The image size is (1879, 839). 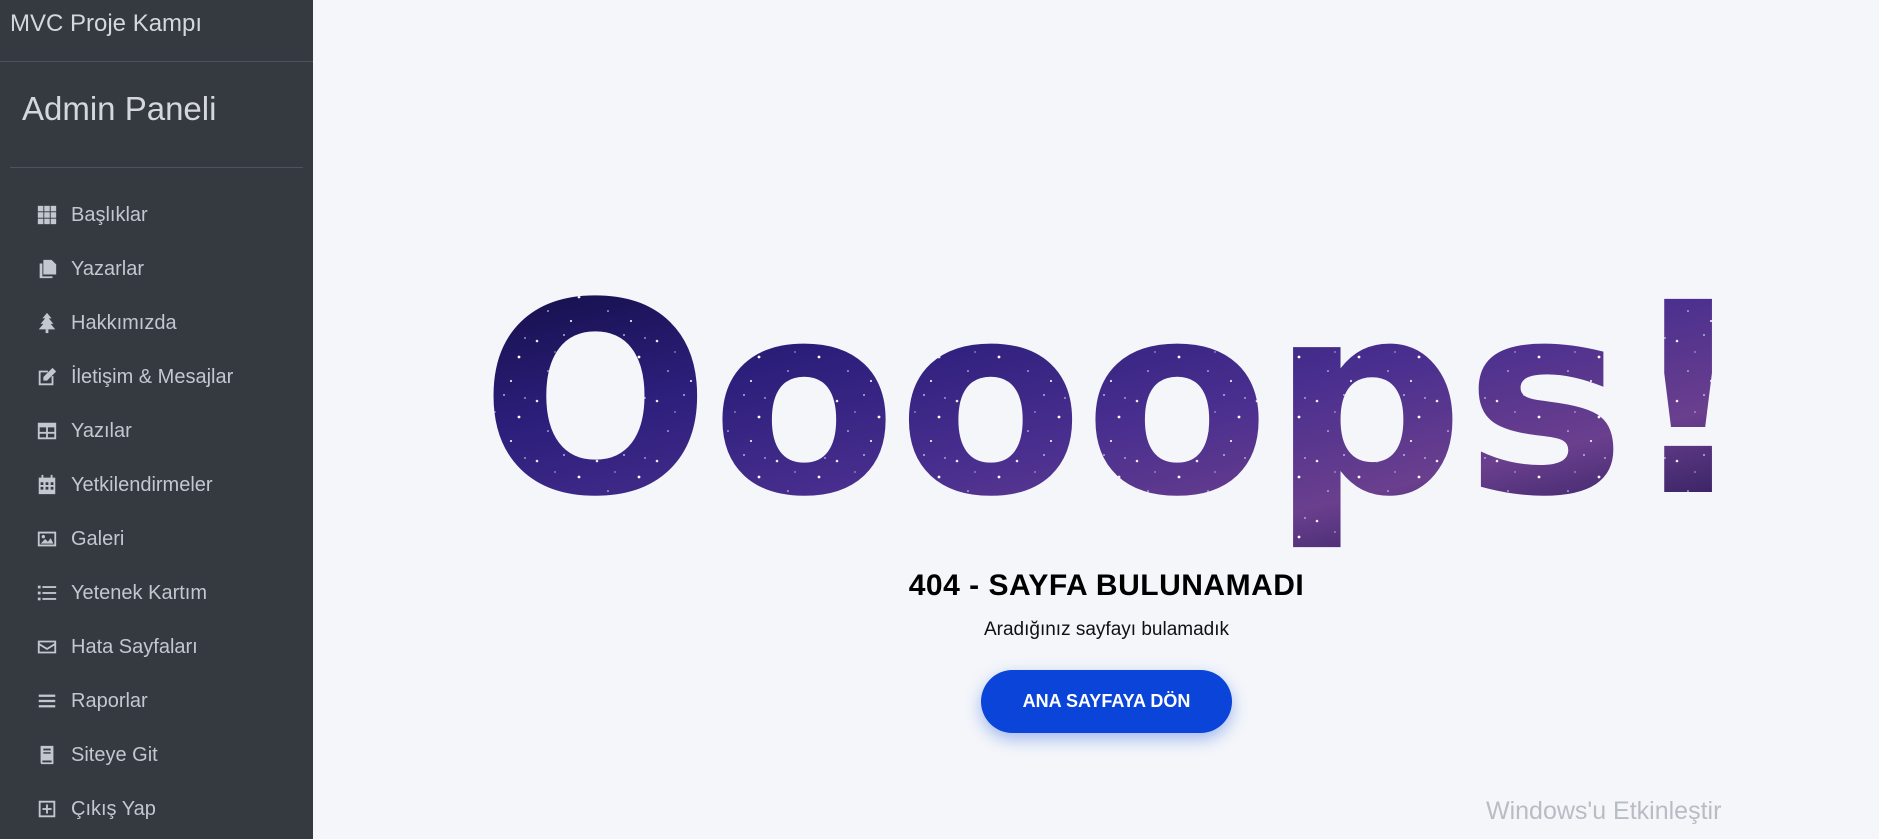 What do you see at coordinates (156, 701) in the screenshot?
I see `sidebar-item-raporlar: Raporlar` at bounding box center [156, 701].